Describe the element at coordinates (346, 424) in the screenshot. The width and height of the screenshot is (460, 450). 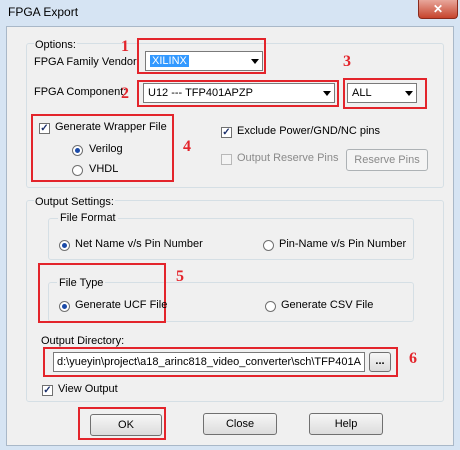
I see `help-button: Help` at that location.